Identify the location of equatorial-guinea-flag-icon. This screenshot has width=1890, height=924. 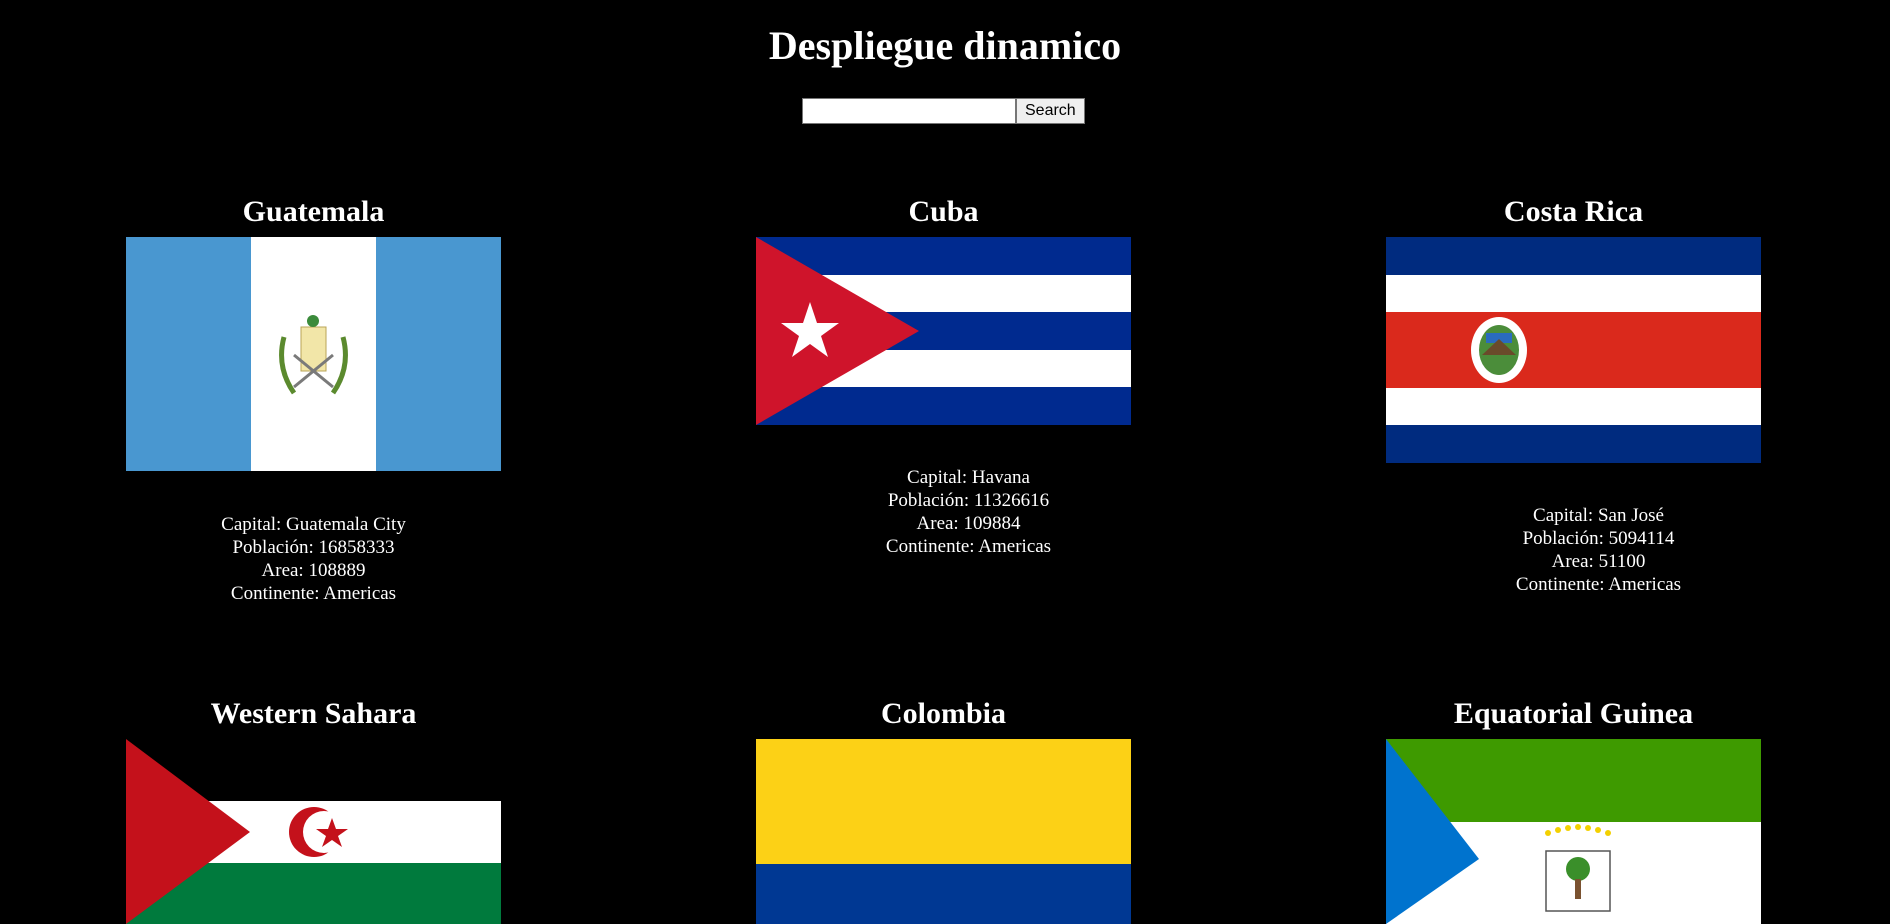
(1573, 831).